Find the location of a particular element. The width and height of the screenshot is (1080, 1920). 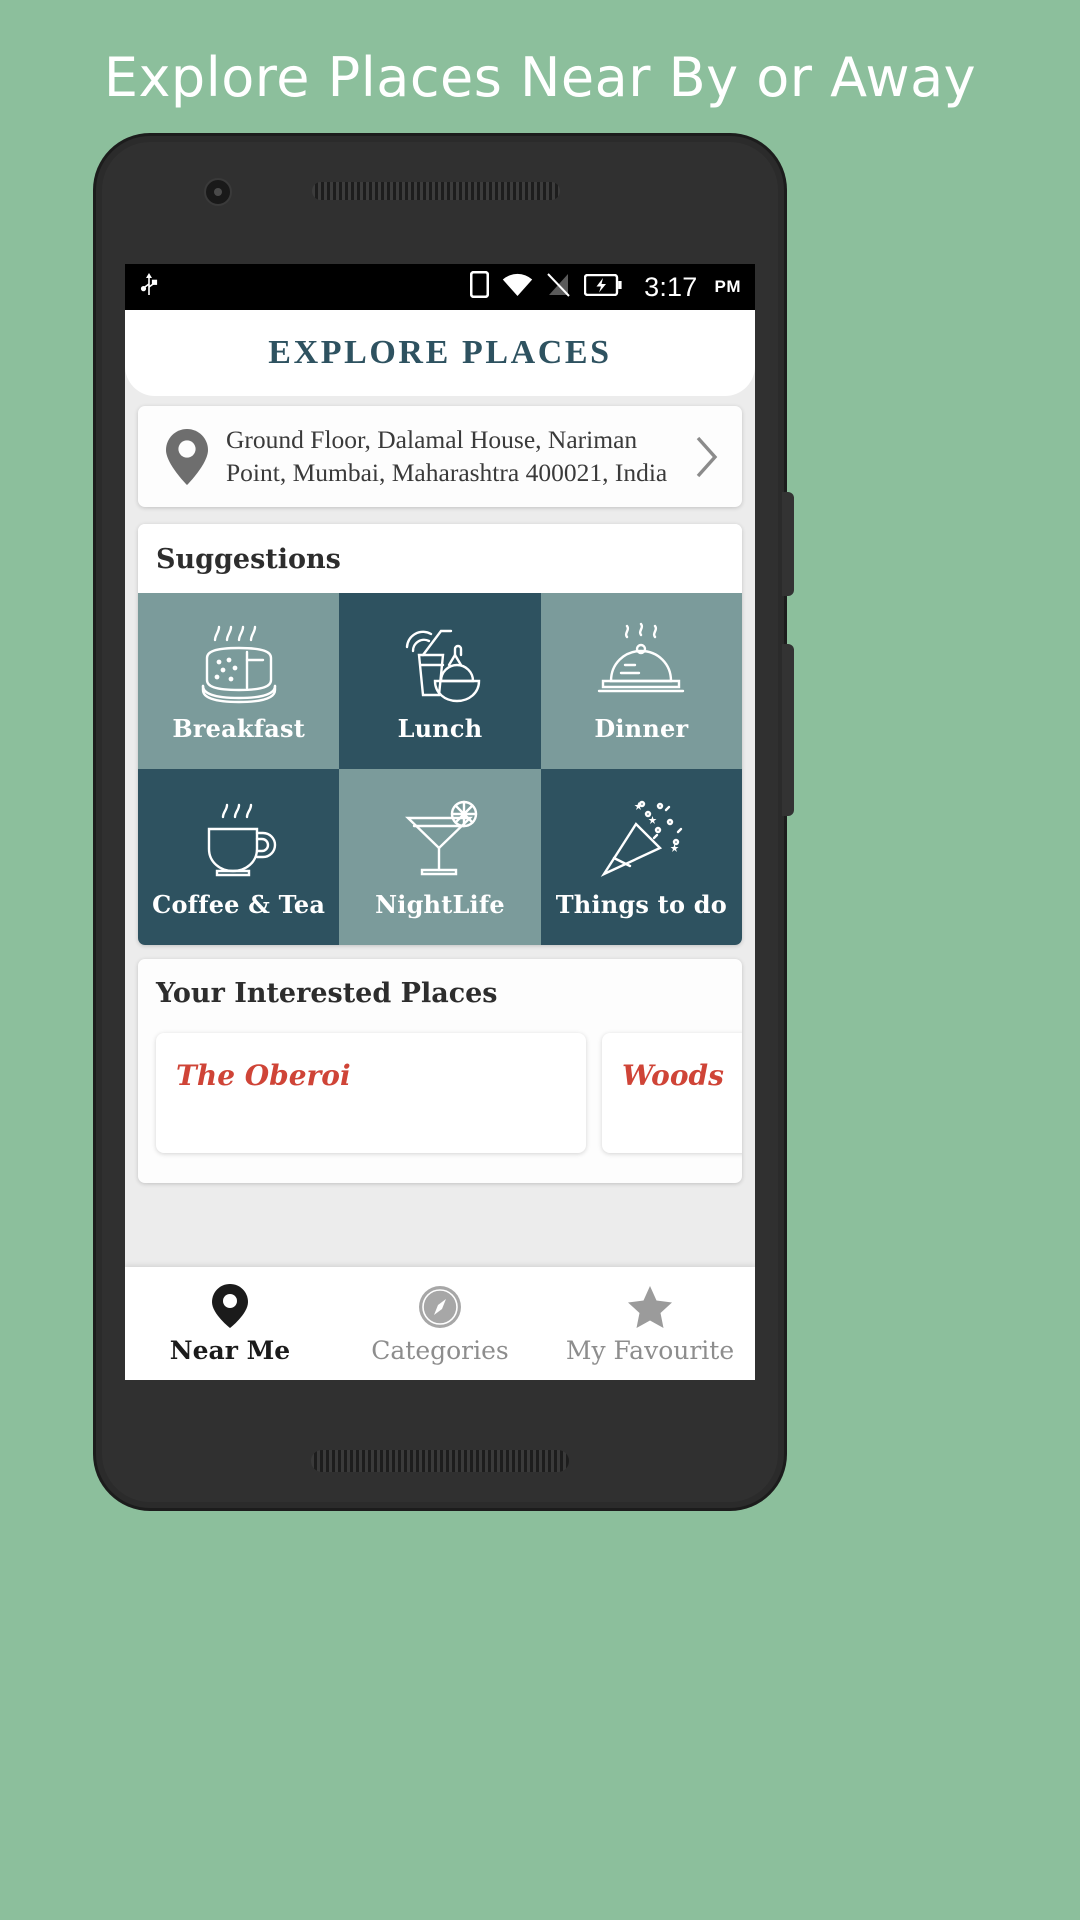

suggestion-tile-lunch: Lunch is located at coordinates (440, 681).